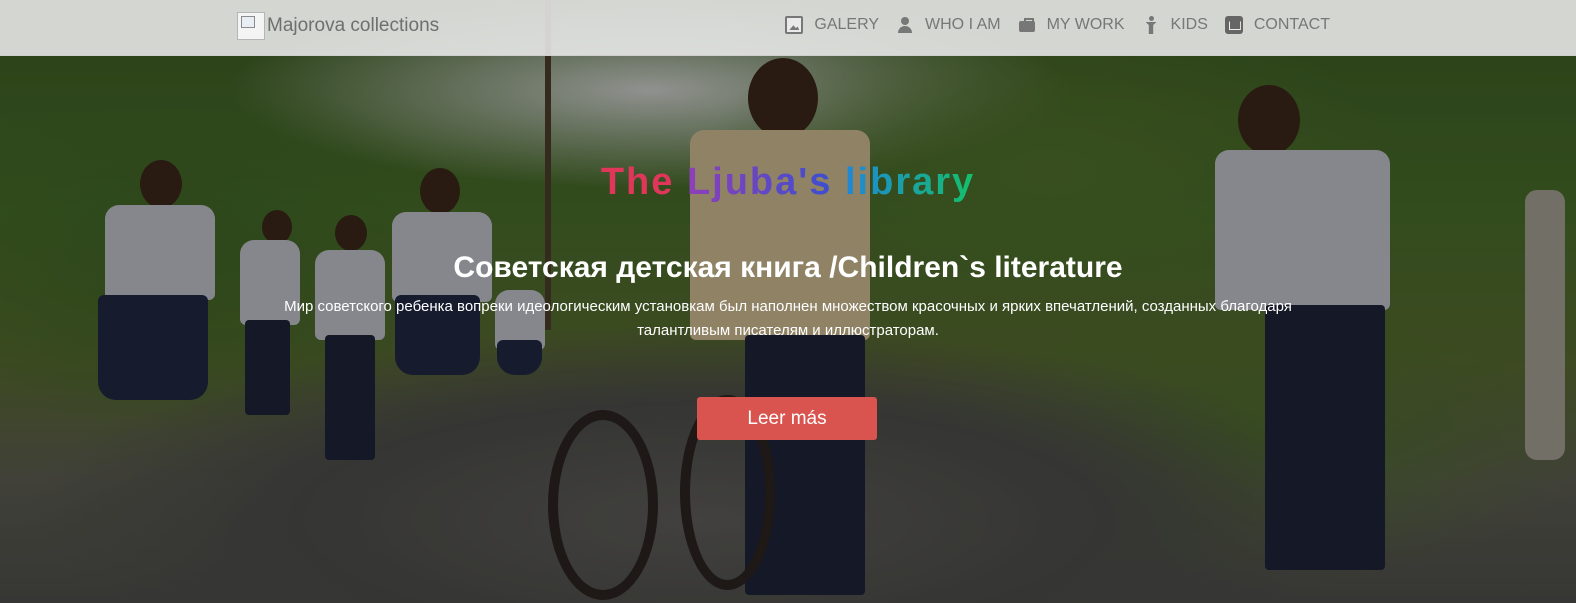 Image resolution: width=1576 pixels, height=603 pixels. What do you see at coordinates (1085, 24) in the screenshot?
I see `nav-item-label: MY WORK` at bounding box center [1085, 24].